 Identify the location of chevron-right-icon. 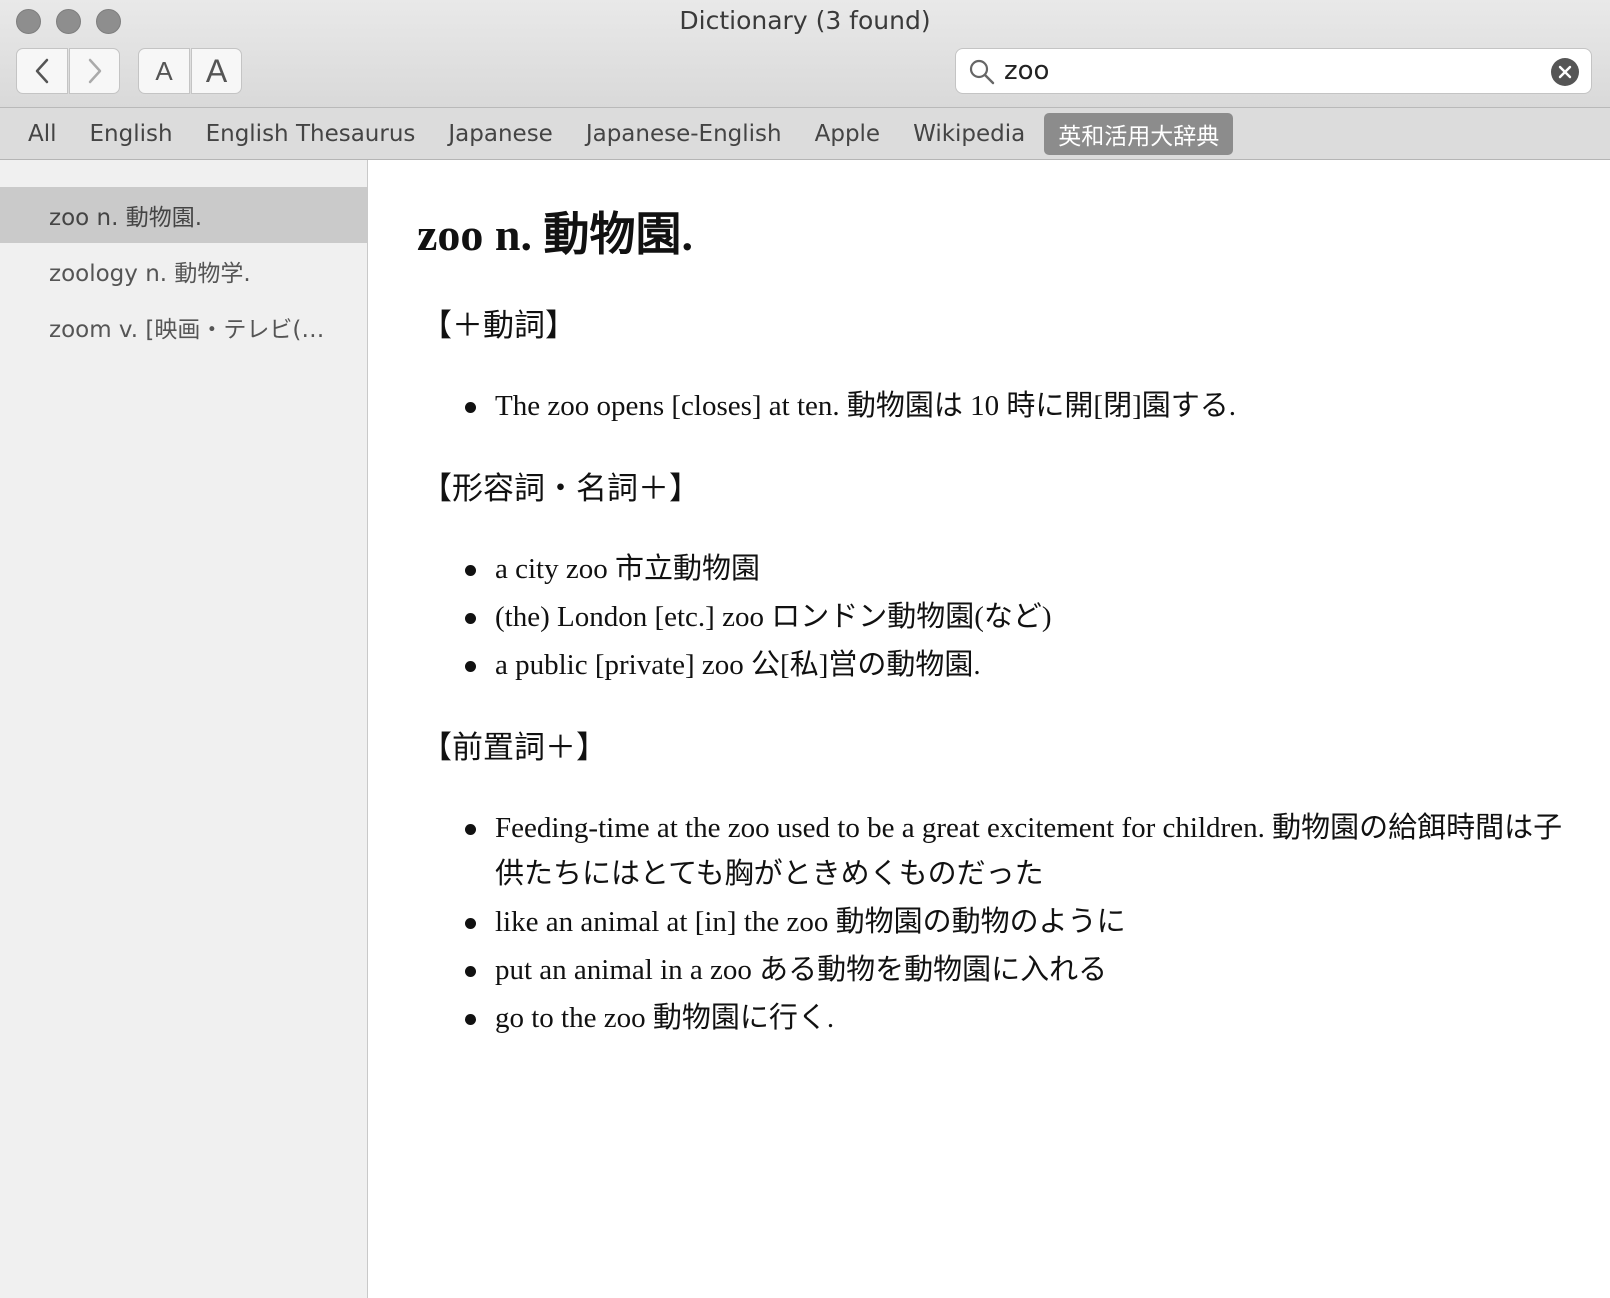
(94, 71).